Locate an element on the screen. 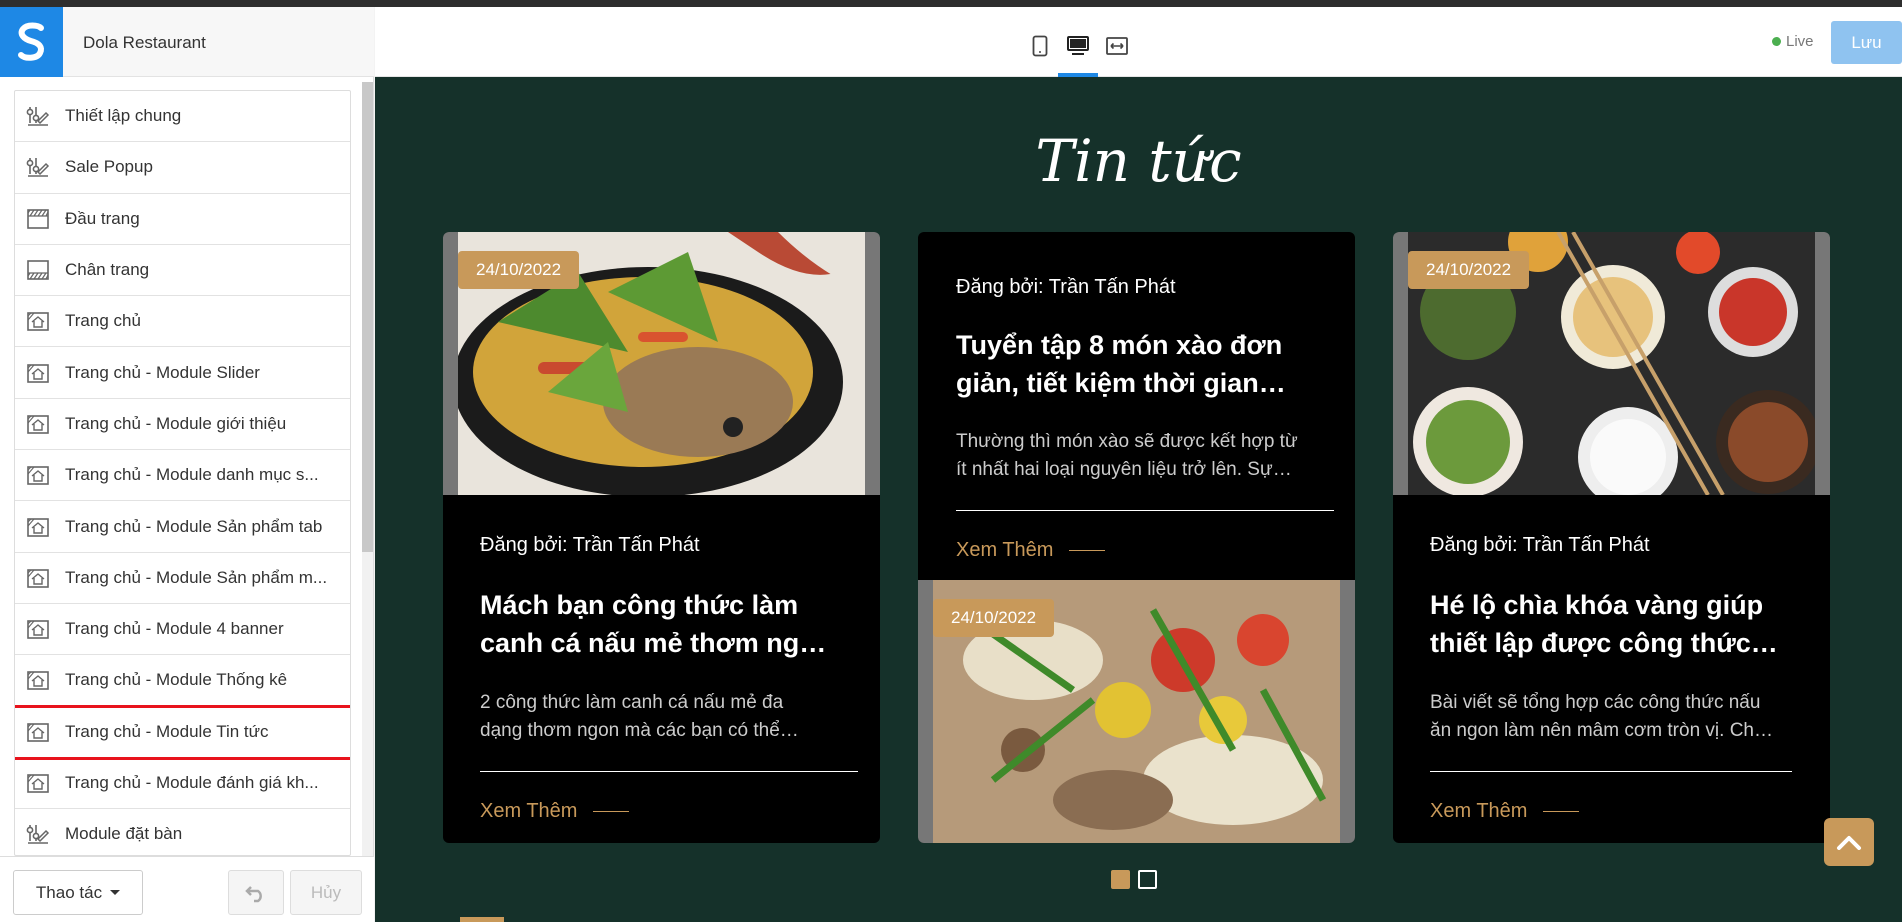 This screenshot has width=1902, height=922. back-to-top-button is located at coordinates (1849, 842).